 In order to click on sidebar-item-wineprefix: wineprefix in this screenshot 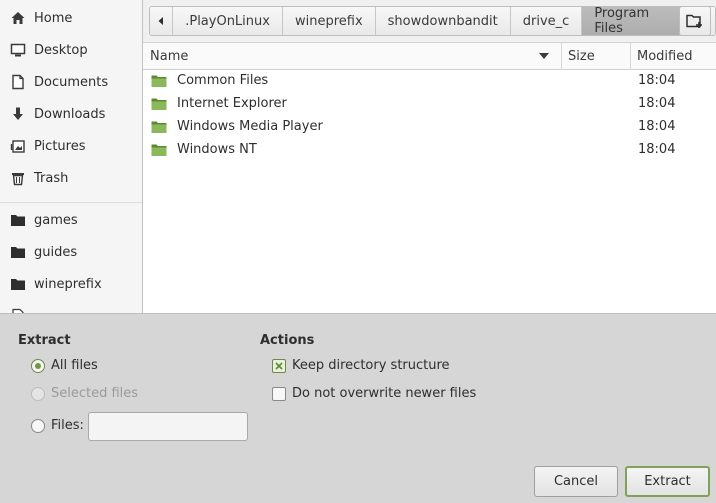, I will do `click(71, 284)`.